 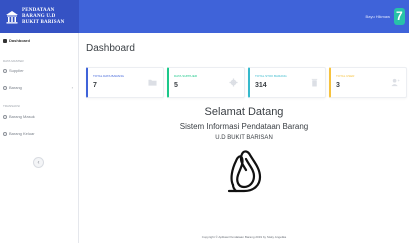 I want to click on card-label: Total Stok Barang, so click(x=271, y=76).